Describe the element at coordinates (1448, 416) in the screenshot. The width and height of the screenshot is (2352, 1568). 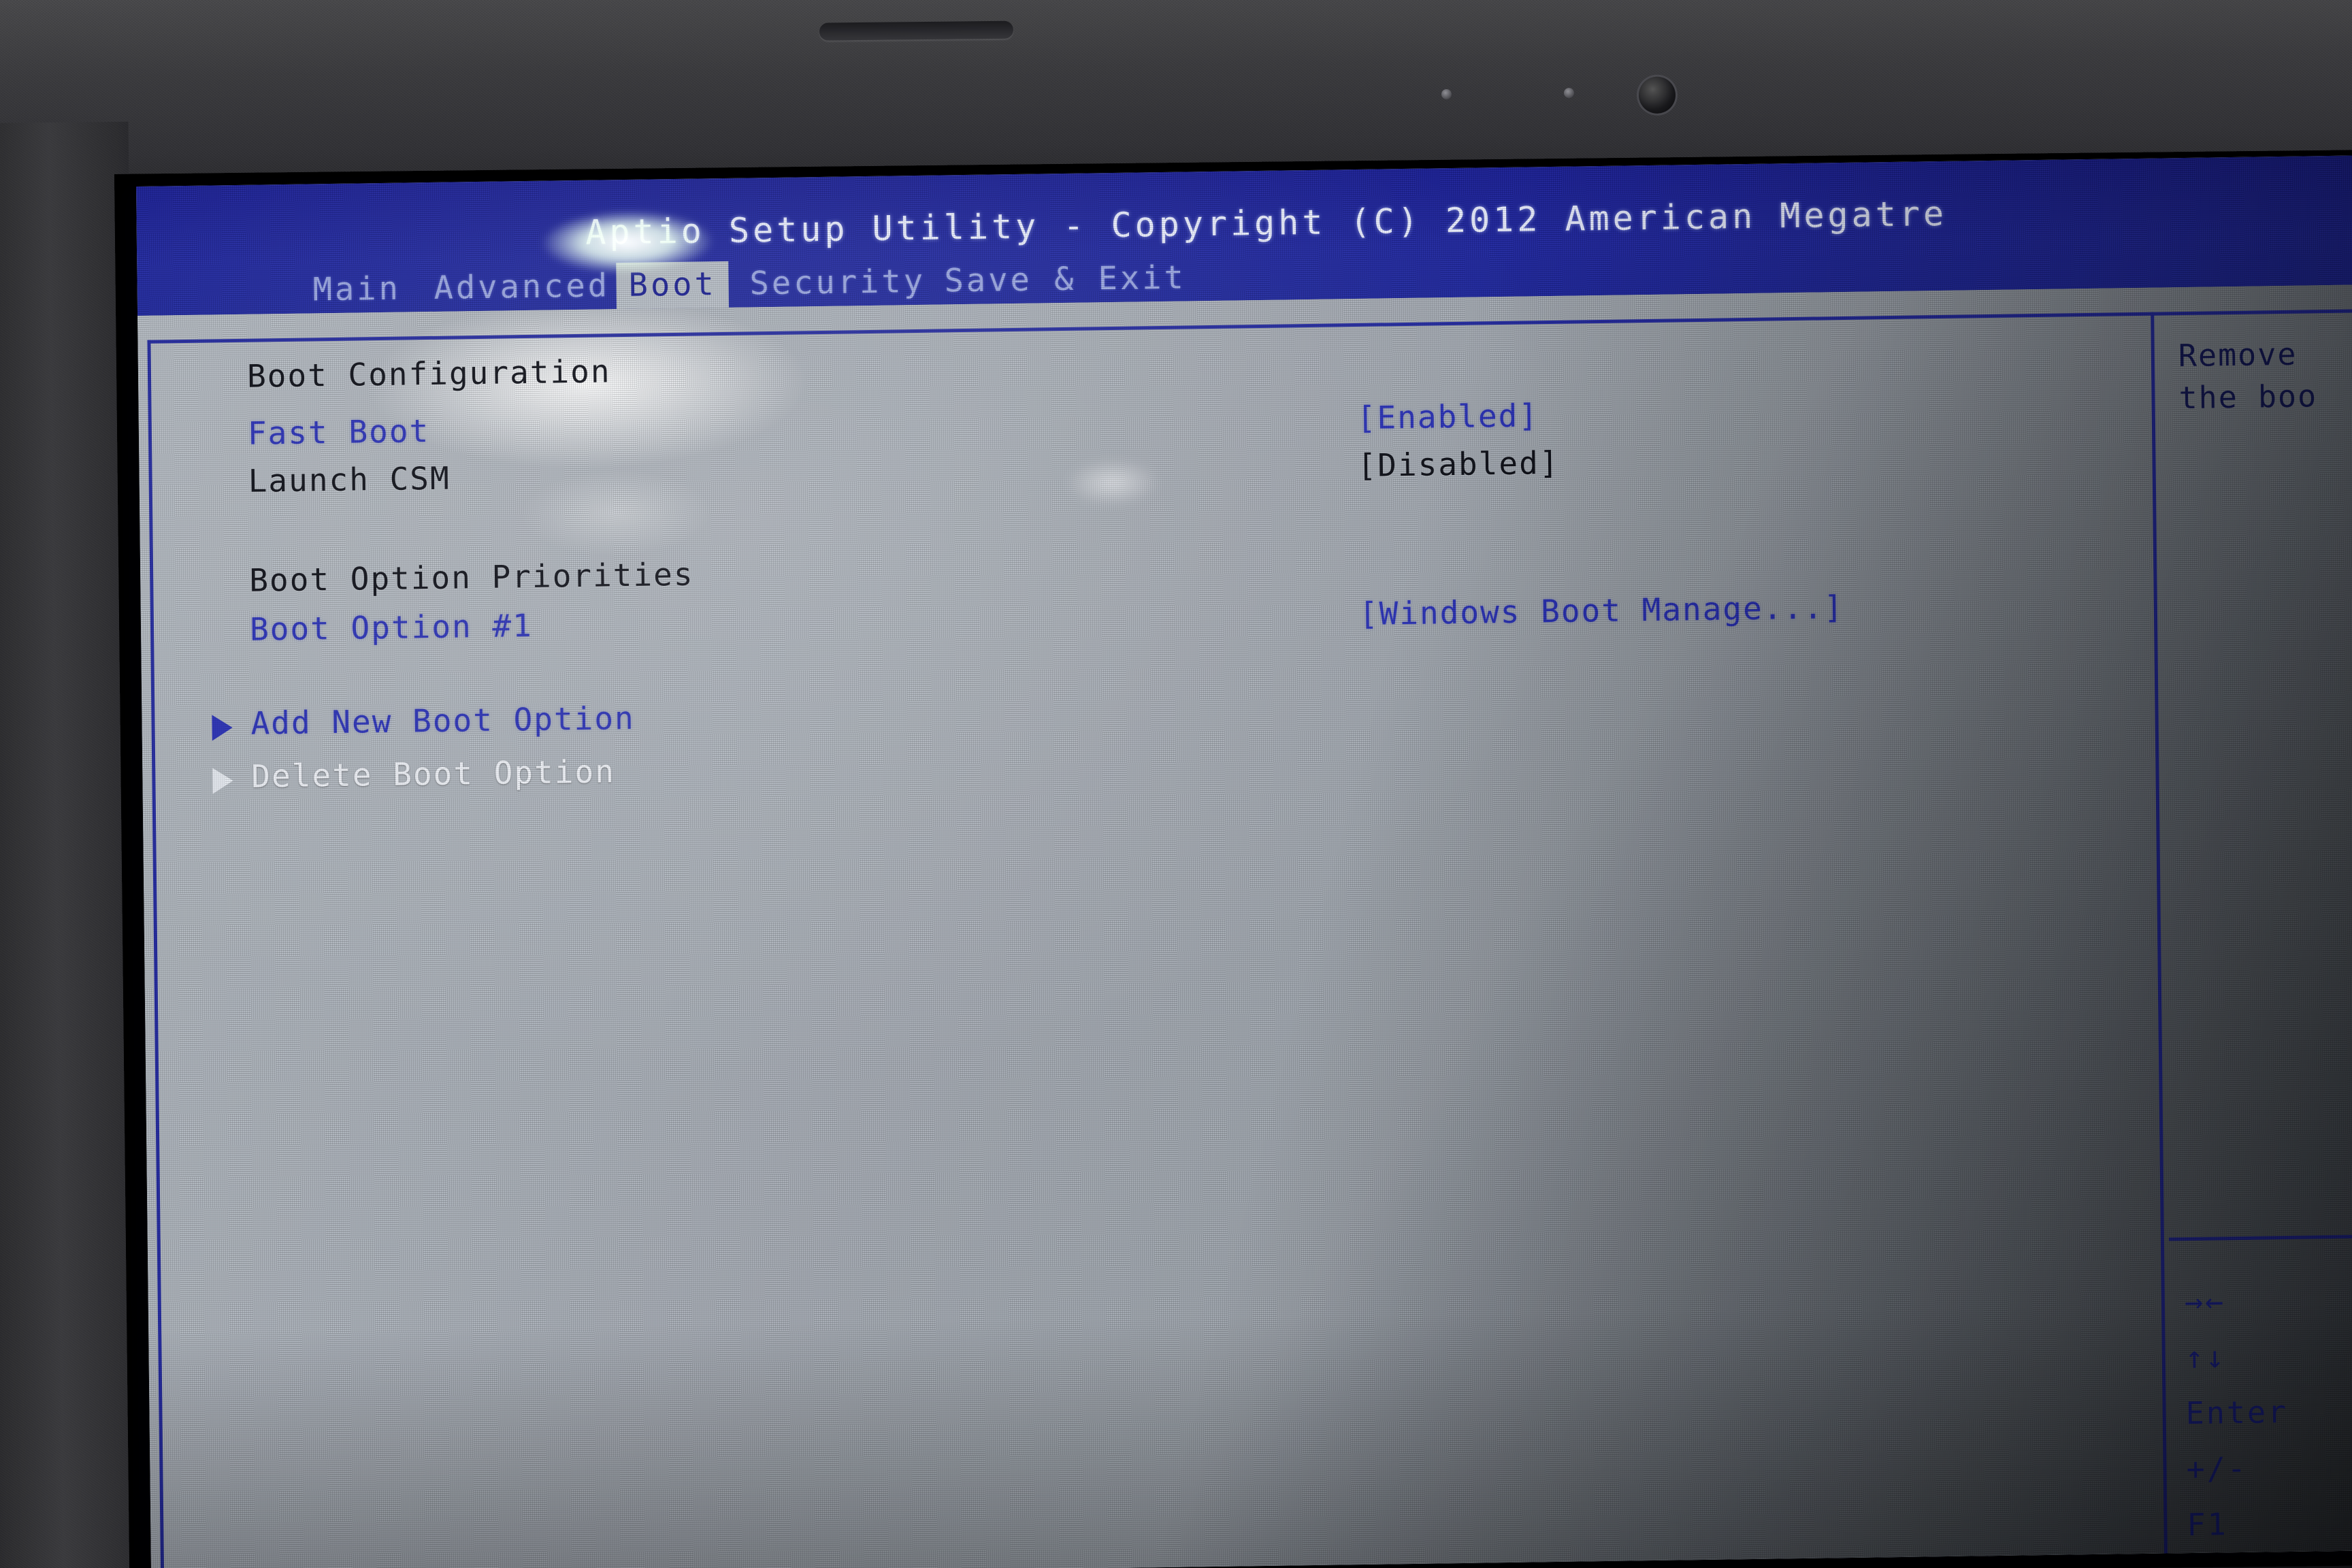
I see `setting-value: [Enabled]` at that location.